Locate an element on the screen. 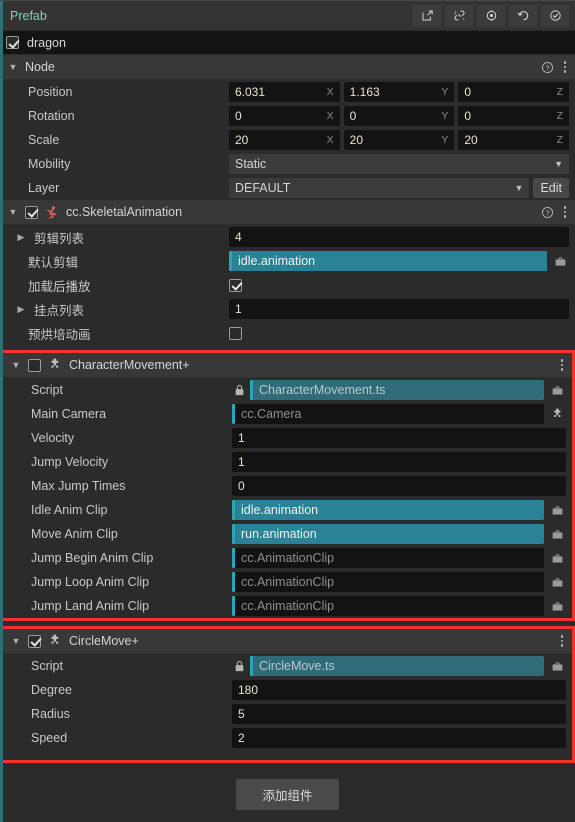 This screenshot has width=575, height=822. circ-degree-value: 180 is located at coordinates (248, 690).